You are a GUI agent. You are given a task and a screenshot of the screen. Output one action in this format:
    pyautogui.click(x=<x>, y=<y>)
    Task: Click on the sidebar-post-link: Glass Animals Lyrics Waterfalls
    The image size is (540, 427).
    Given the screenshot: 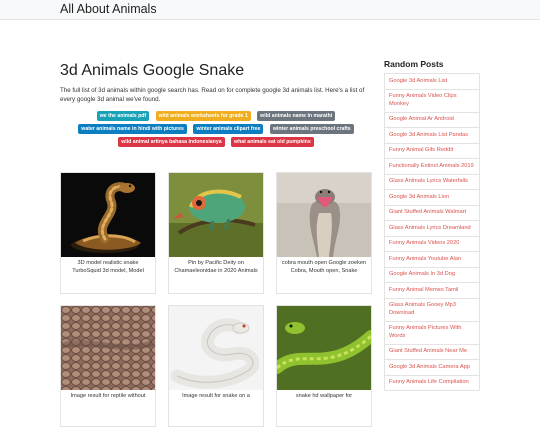 What is the action you would take?
    pyautogui.click(x=432, y=182)
    